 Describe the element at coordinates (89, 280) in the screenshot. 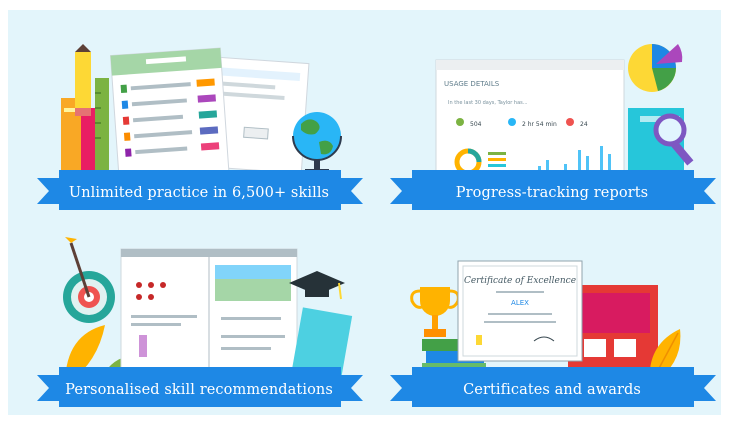

I see `target-icon` at that location.